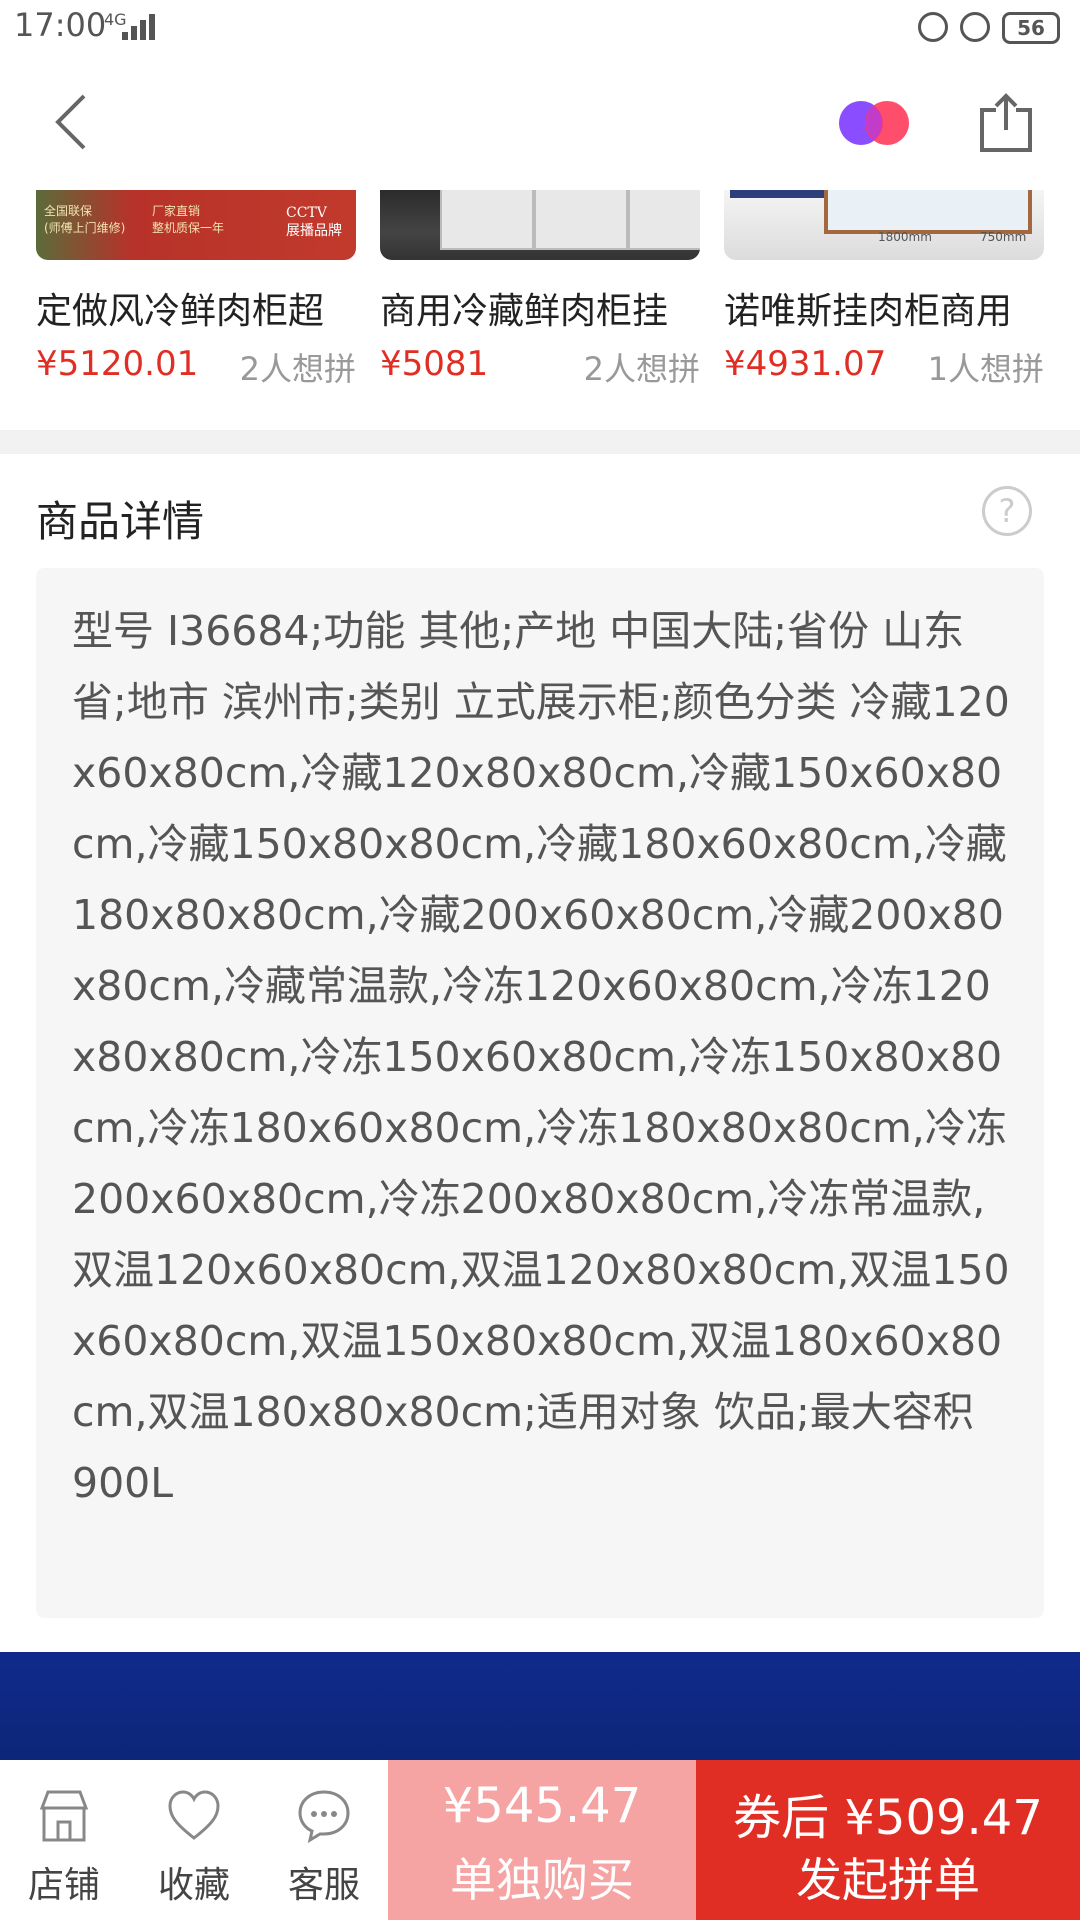 This screenshot has height=1920, width=1080. Describe the element at coordinates (540, 30) in the screenshot. I see `status-bar: 17:00 4G 56` at that location.